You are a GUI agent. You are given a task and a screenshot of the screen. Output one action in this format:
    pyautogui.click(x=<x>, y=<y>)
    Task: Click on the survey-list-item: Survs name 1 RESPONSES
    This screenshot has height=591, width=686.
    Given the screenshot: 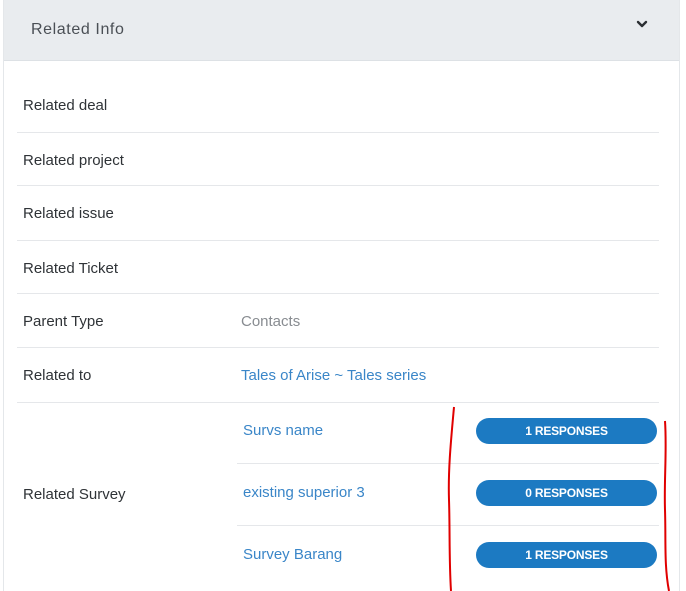 What is the action you would take?
    pyautogui.click(x=448, y=433)
    